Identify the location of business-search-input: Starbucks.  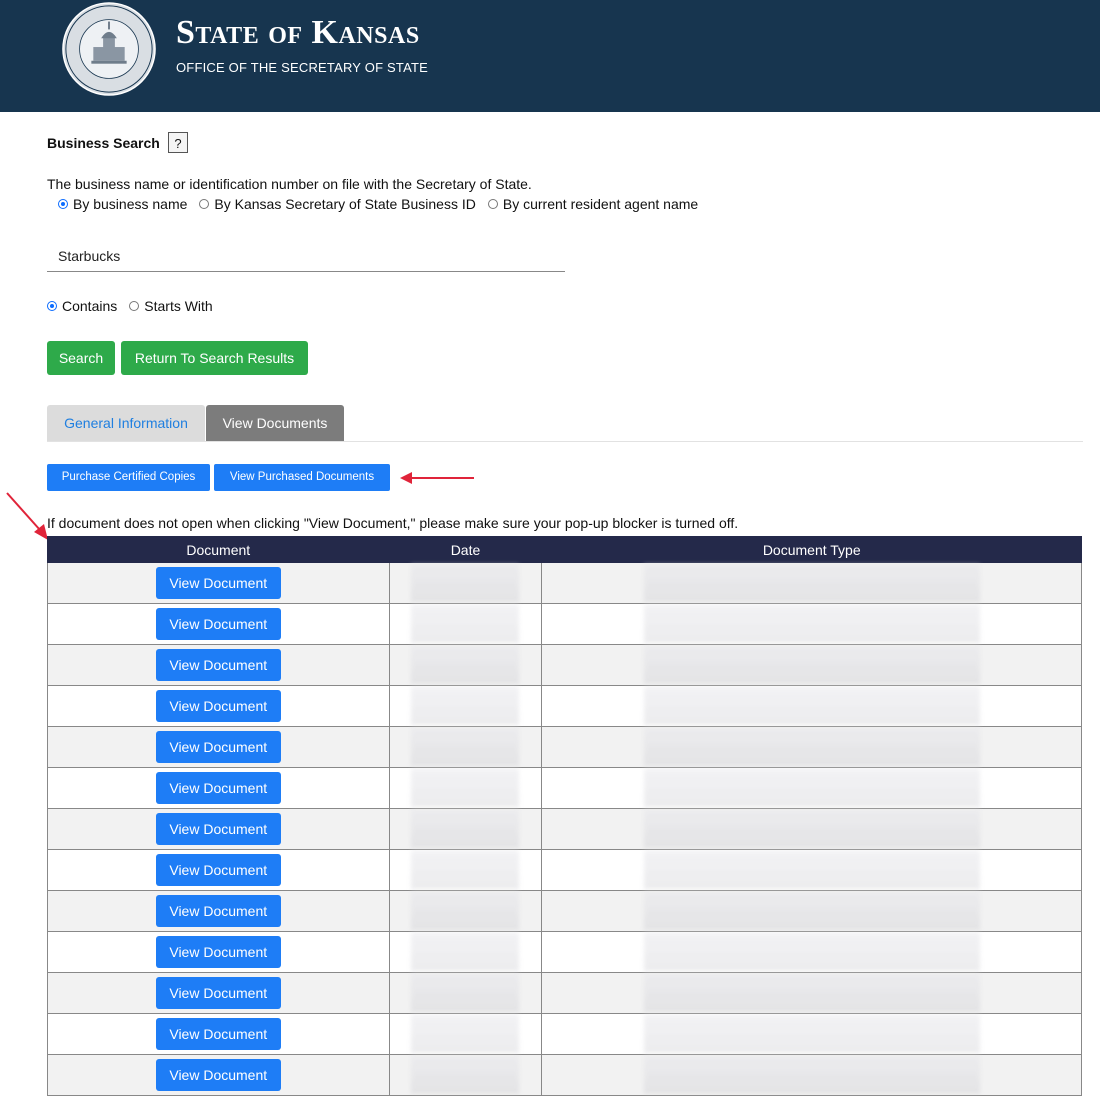
(306, 256).